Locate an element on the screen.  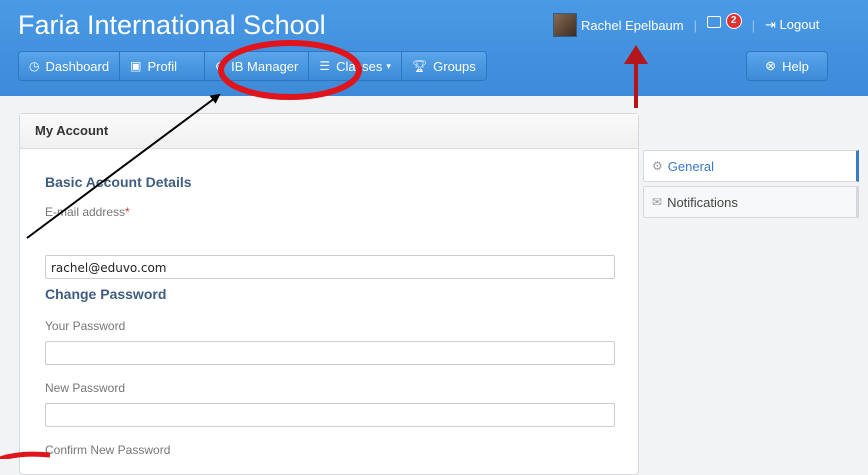
settings-tabs: ⚙ General ✉ Notifications is located at coordinates (751, 186).